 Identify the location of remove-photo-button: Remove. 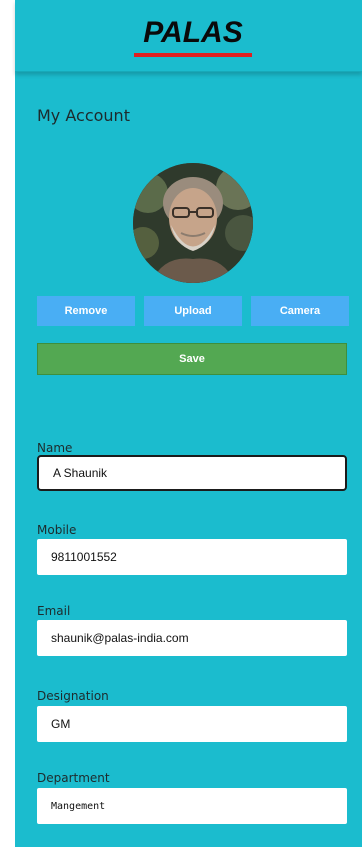
(86, 311).